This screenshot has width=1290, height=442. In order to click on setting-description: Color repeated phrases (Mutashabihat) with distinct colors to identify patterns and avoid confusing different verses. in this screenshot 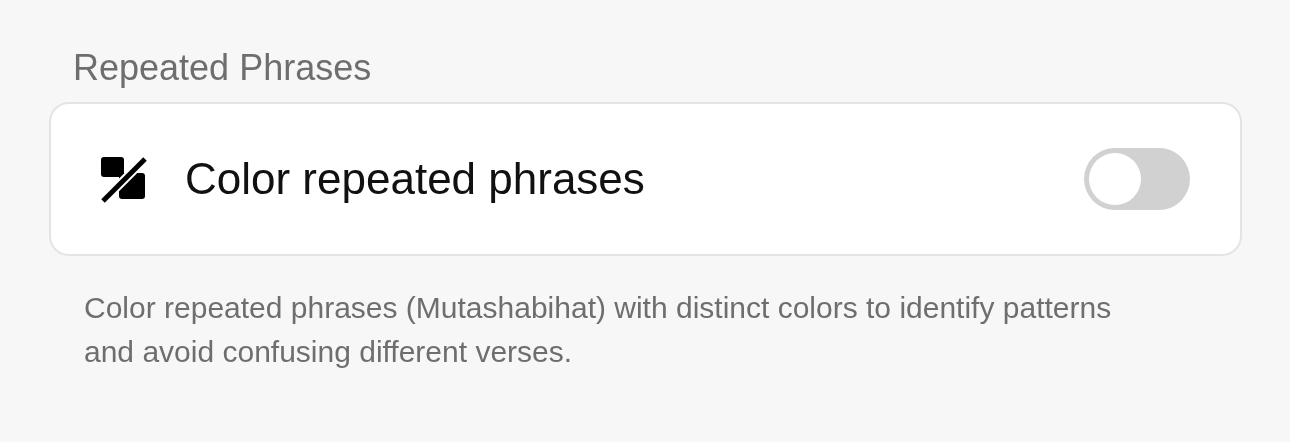, I will do `click(598, 330)`.